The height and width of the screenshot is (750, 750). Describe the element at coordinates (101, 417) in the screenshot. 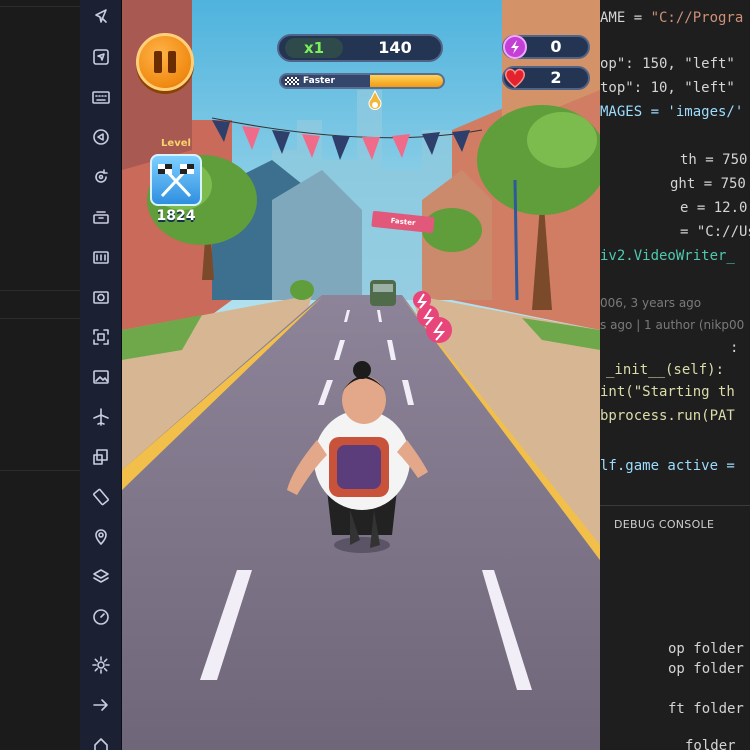

I see `airplane-icon` at that location.